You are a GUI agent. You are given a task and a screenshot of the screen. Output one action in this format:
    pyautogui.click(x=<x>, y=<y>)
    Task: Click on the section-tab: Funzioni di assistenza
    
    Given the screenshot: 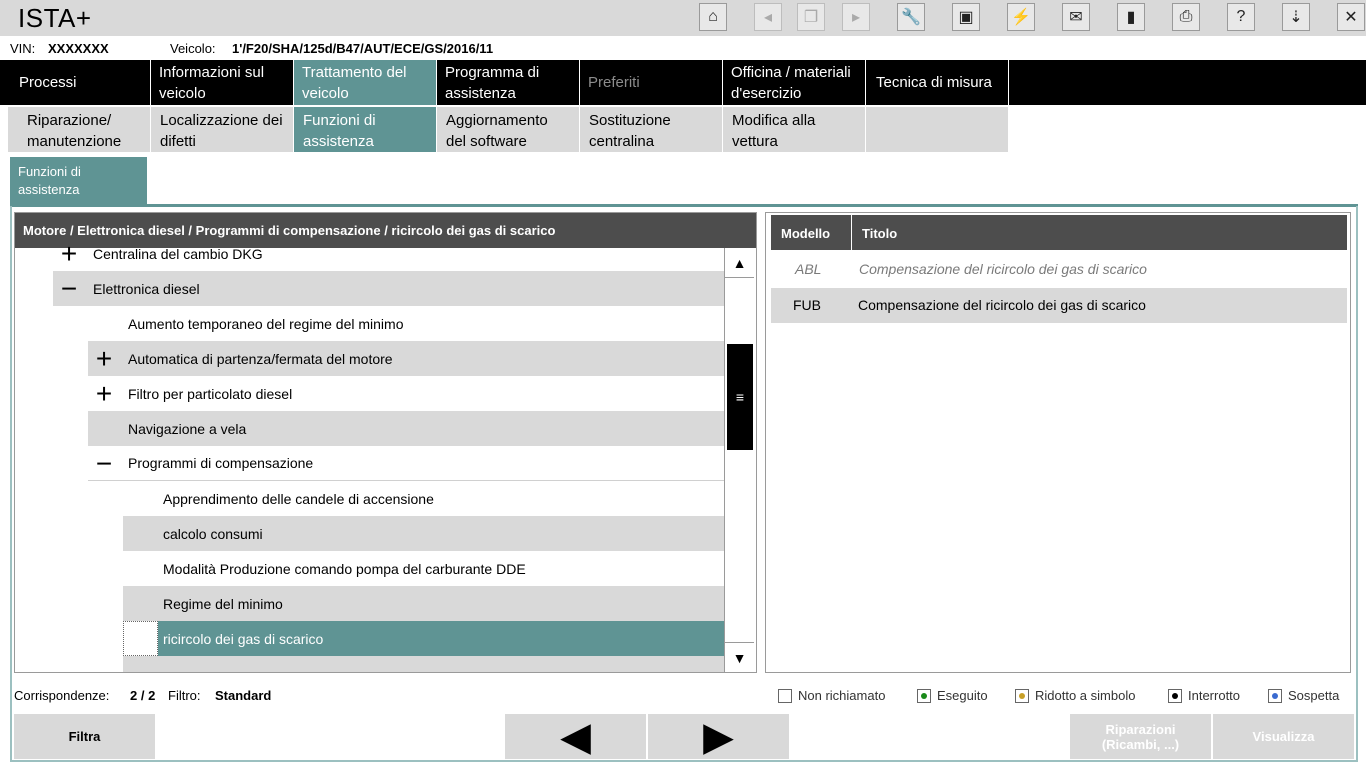 What is the action you would take?
    pyautogui.click(x=78, y=180)
    